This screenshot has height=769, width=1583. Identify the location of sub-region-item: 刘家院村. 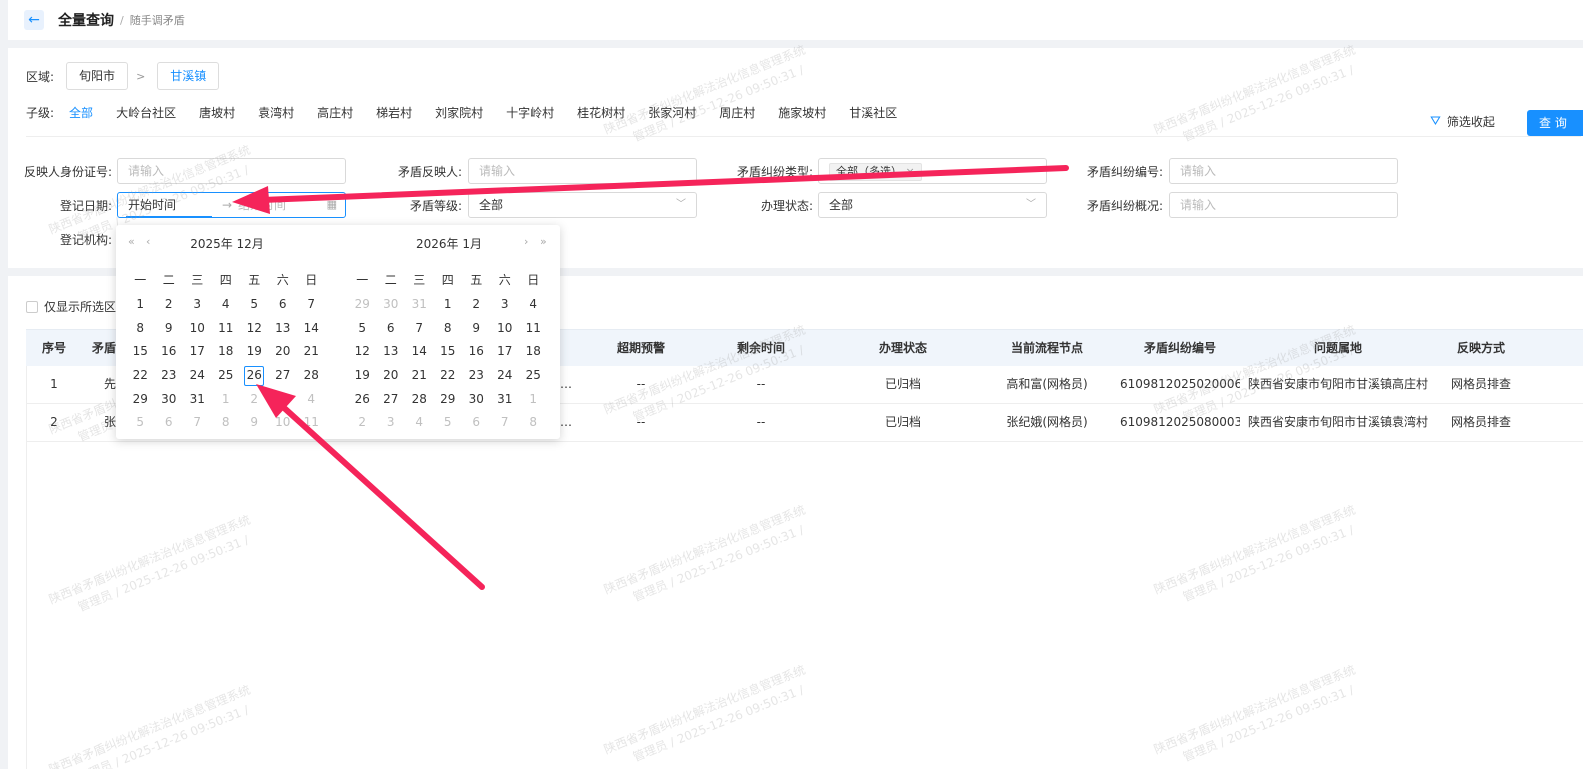
(459, 112).